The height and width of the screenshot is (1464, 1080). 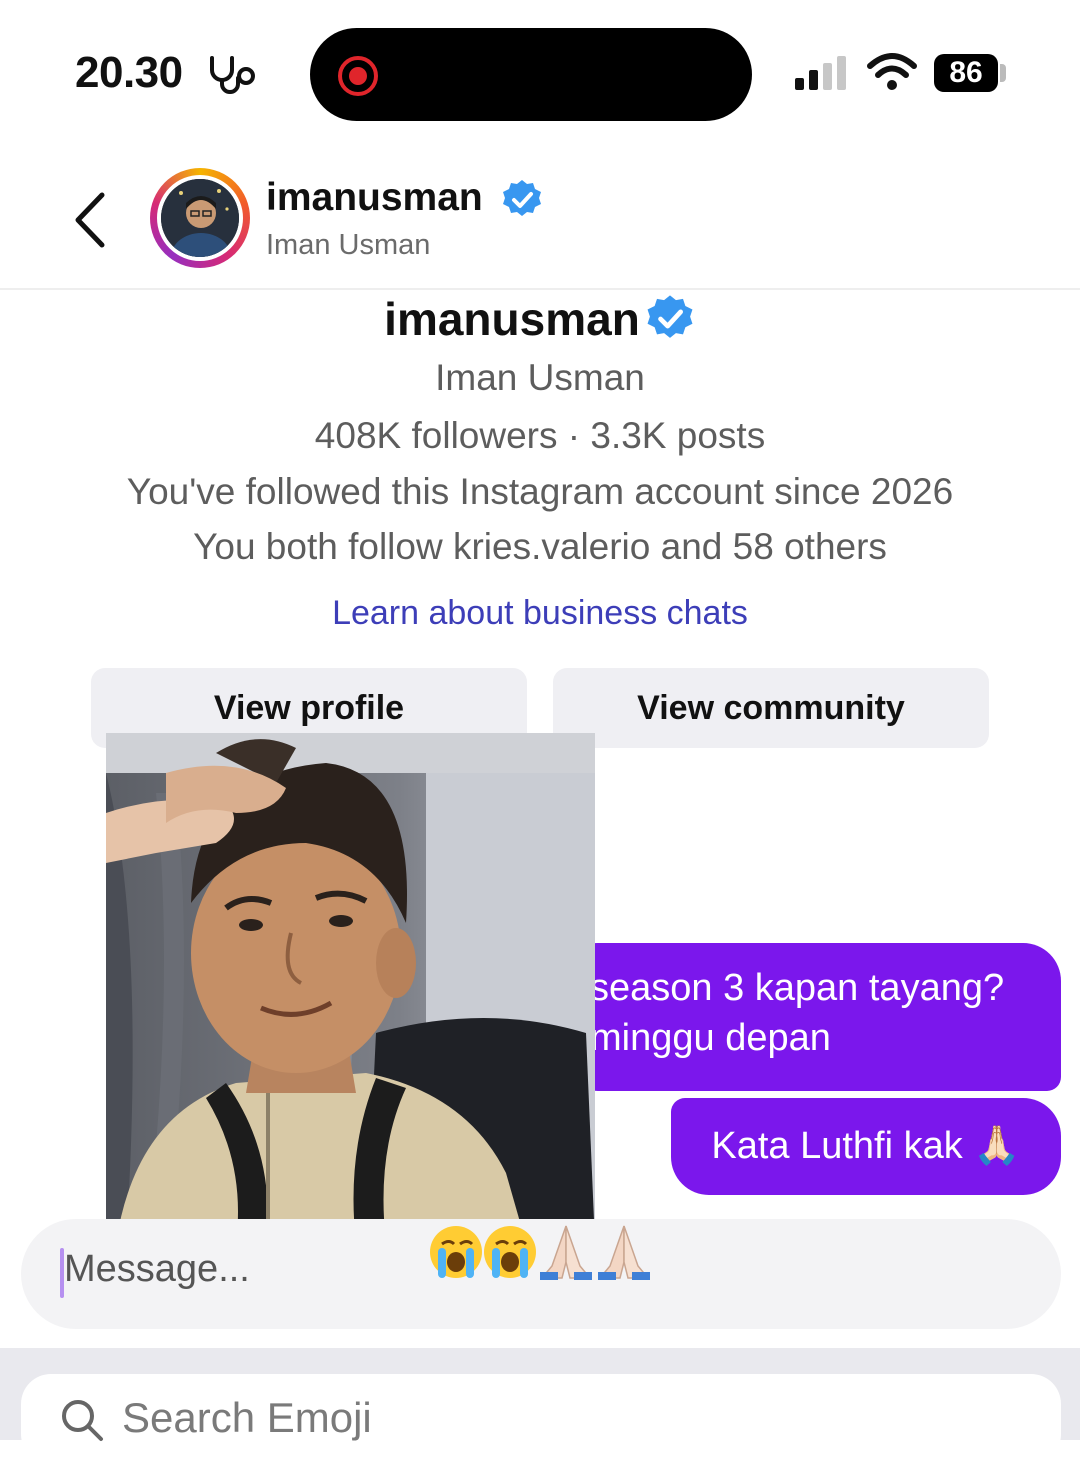 What do you see at coordinates (348, 245) in the screenshot?
I see `header-display-name: Iman Usman` at bounding box center [348, 245].